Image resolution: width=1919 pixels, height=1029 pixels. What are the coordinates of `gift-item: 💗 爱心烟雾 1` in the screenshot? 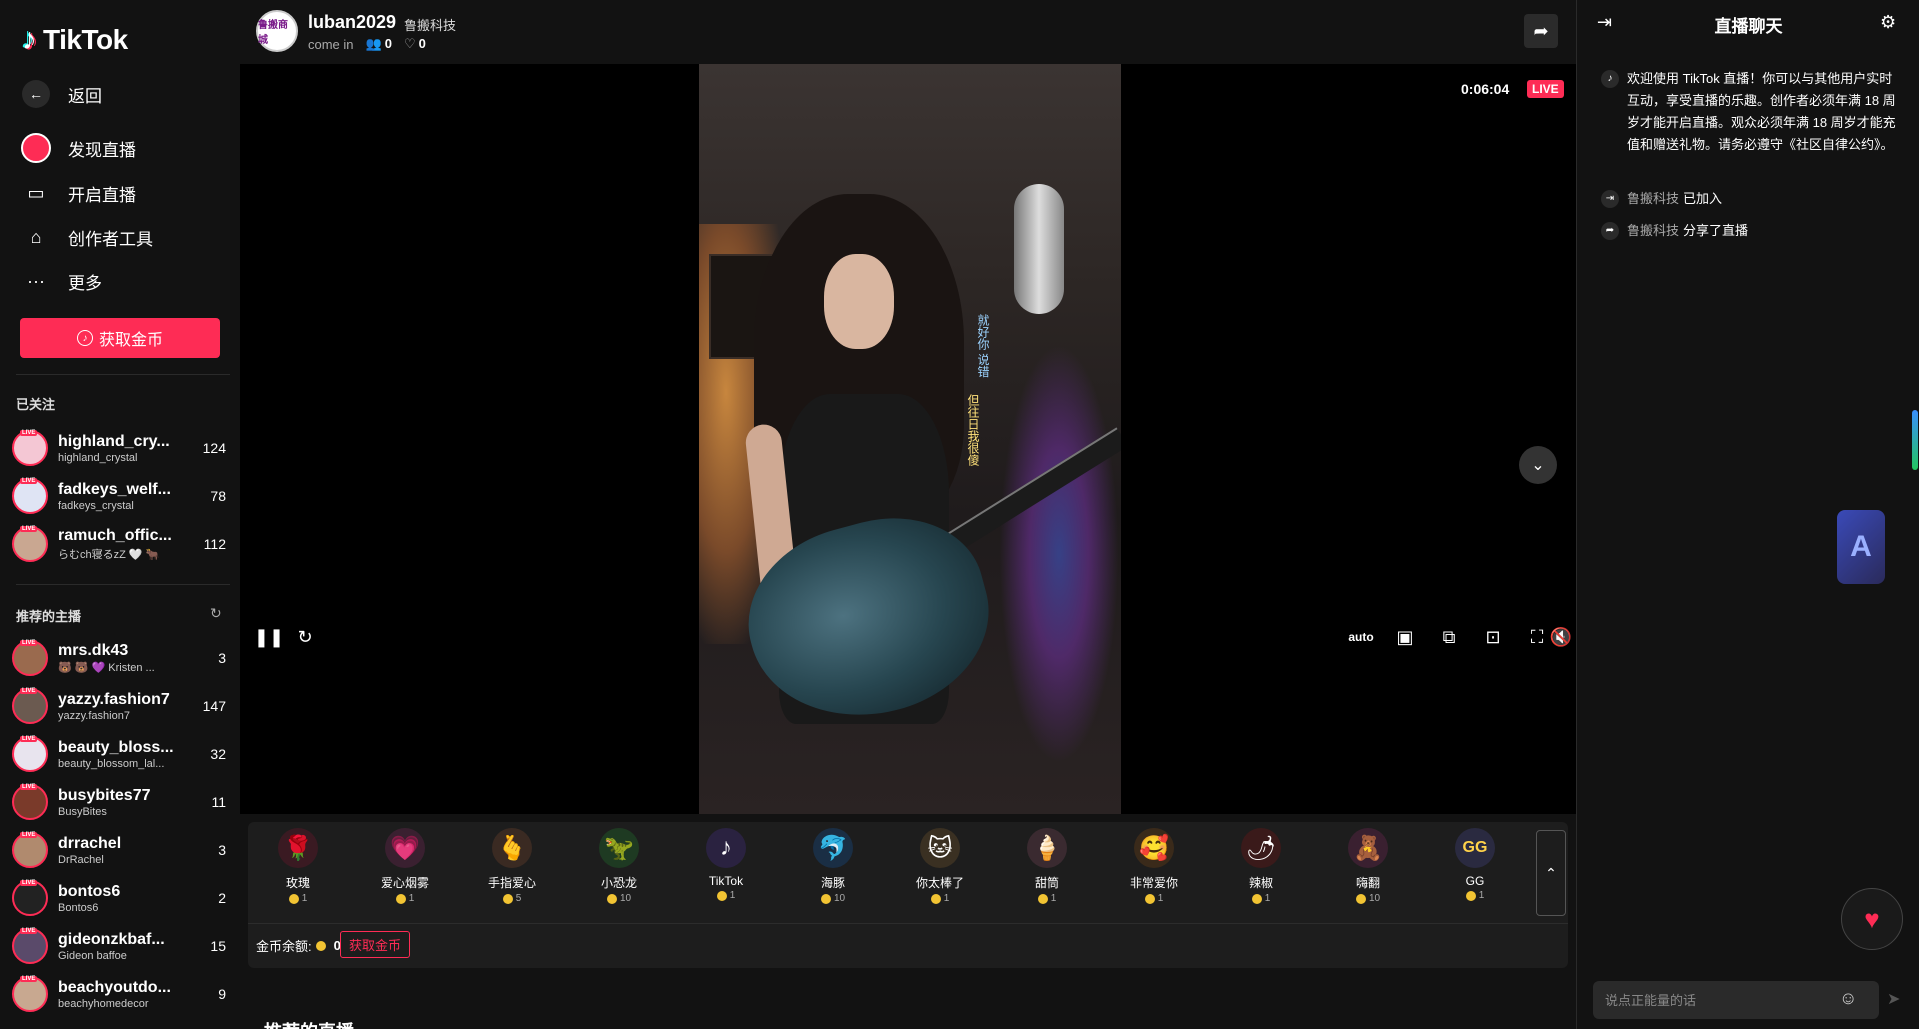 It's located at (405, 870).